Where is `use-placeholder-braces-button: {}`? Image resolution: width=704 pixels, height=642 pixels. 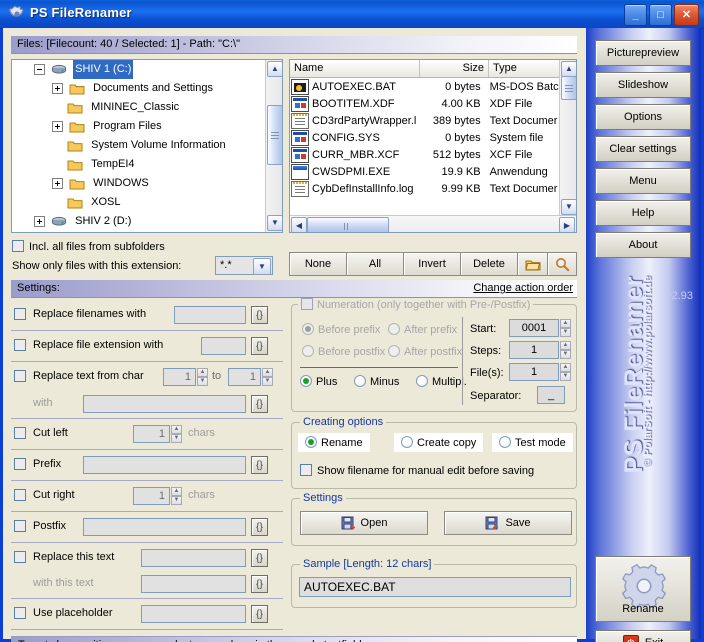
use-placeholder-braces-button: {} is located at coordinates (259, 614).